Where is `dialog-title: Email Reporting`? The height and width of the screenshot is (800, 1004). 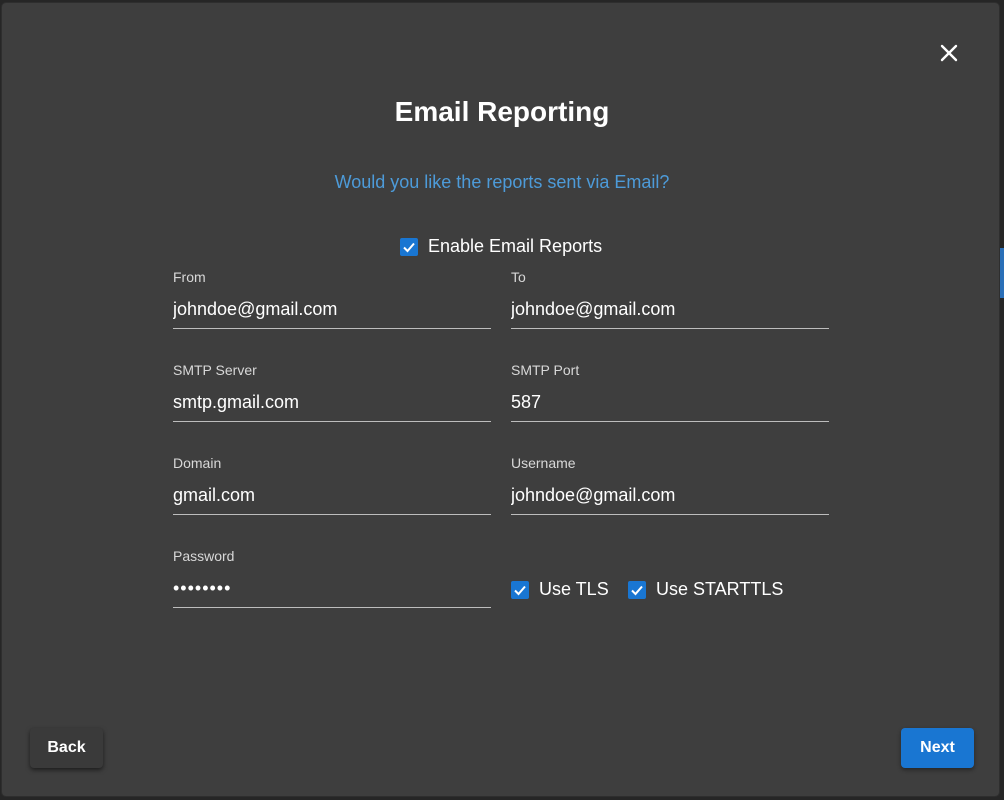
dialog-title: Email Reporting is located at coordinates (502, 111).